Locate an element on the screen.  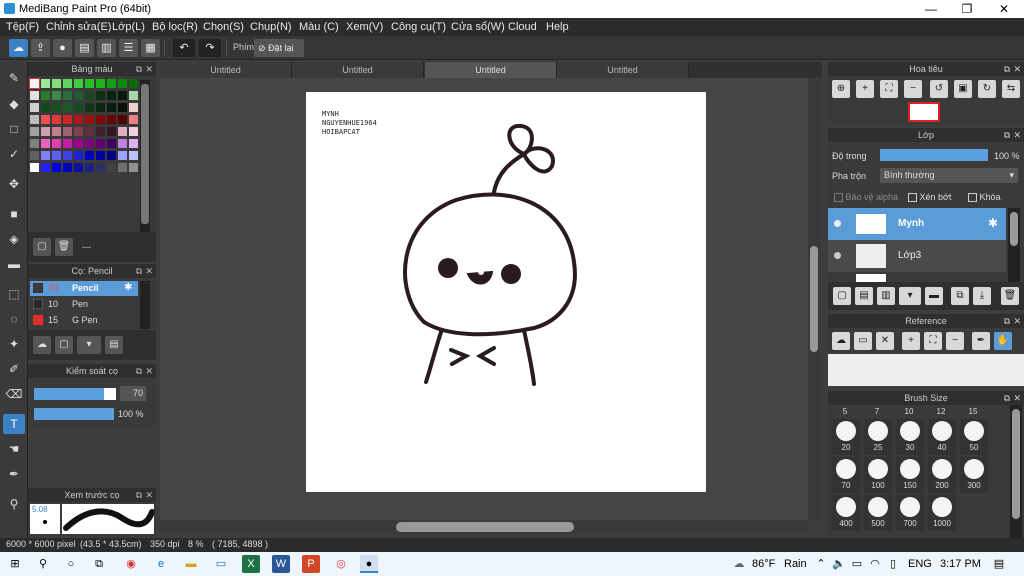
menu-view: Xem(V) is located at coordinates (364, 27).